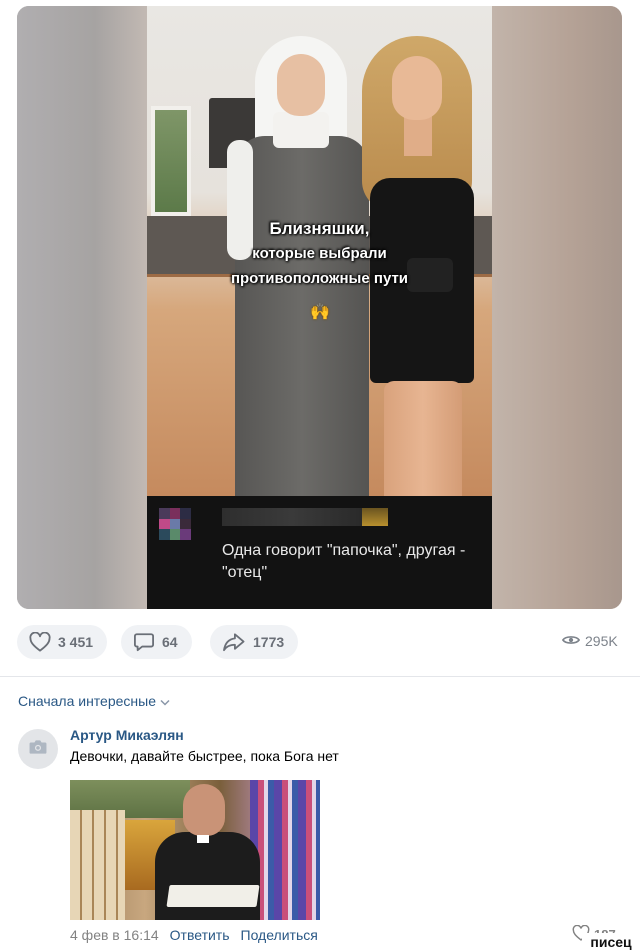 This screenshot has height=952, width=640. I want to click on media-blur-right, so click(557, 307).